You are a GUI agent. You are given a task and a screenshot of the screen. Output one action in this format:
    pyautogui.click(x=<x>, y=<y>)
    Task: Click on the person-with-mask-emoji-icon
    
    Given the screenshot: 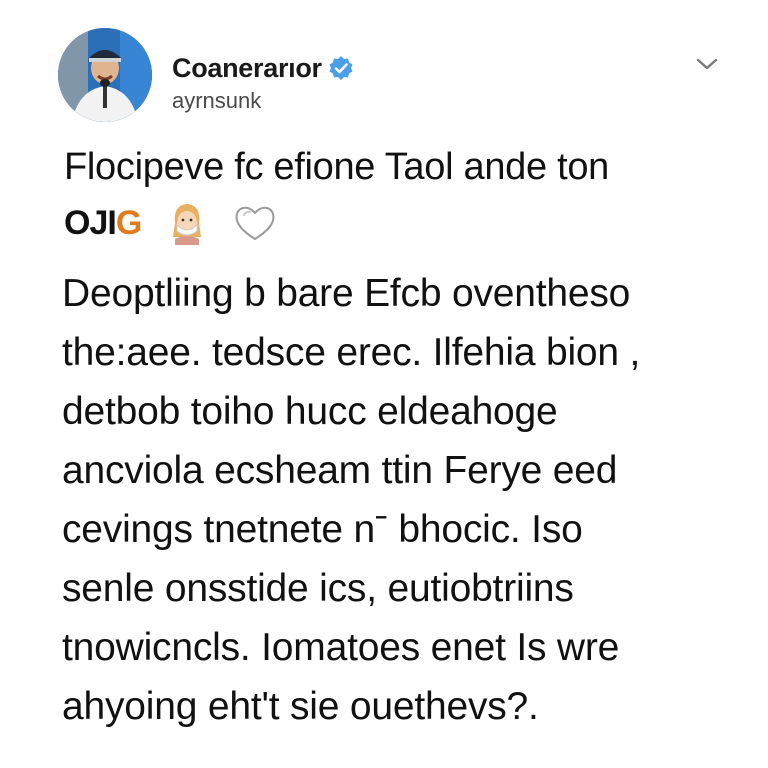 What is the action you would take?
    pyautogui.click(x=187, y=224)
    